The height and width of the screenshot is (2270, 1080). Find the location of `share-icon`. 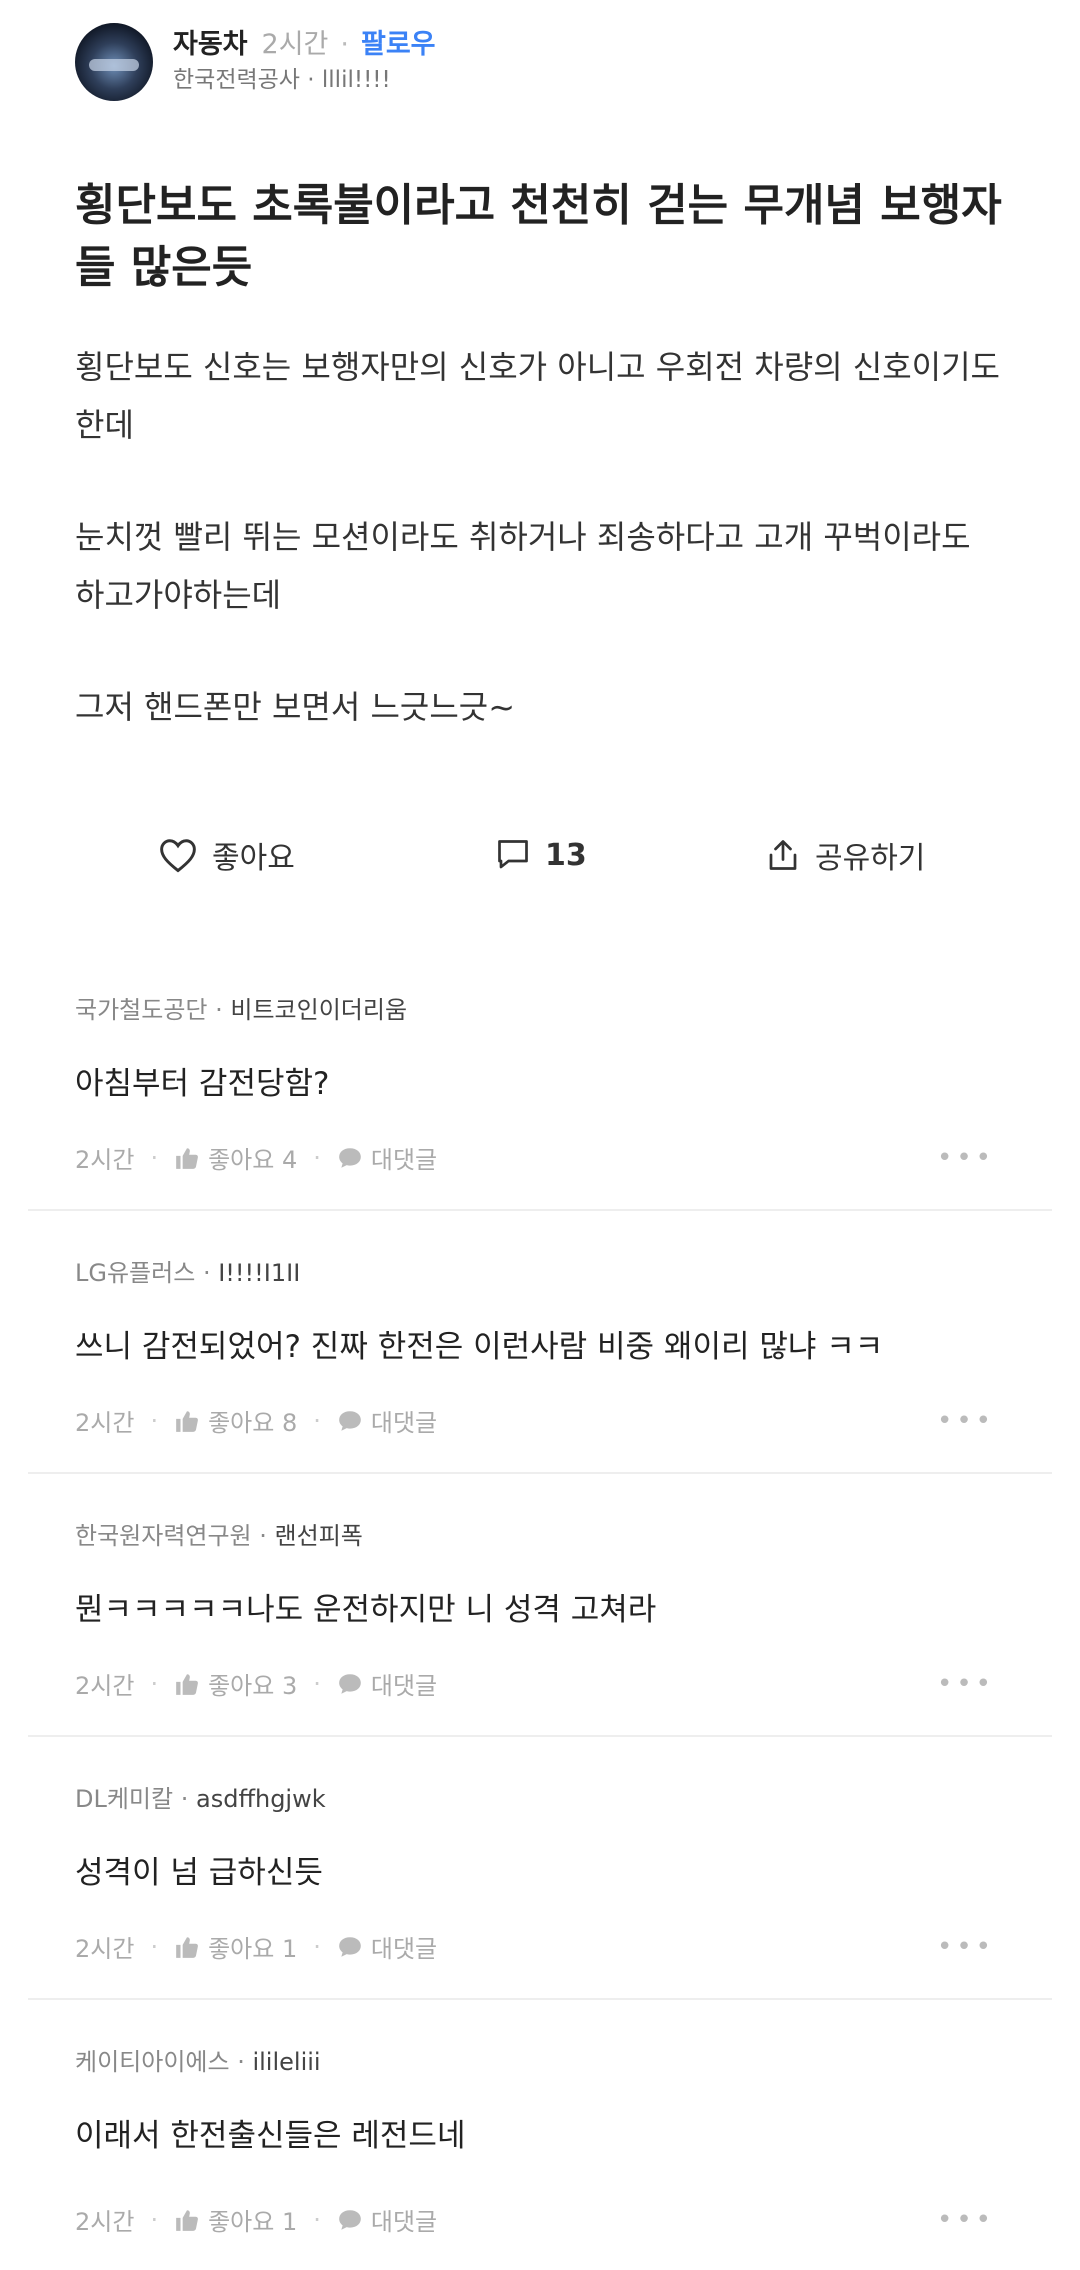

share-icon is located at coordinates (783, 855).